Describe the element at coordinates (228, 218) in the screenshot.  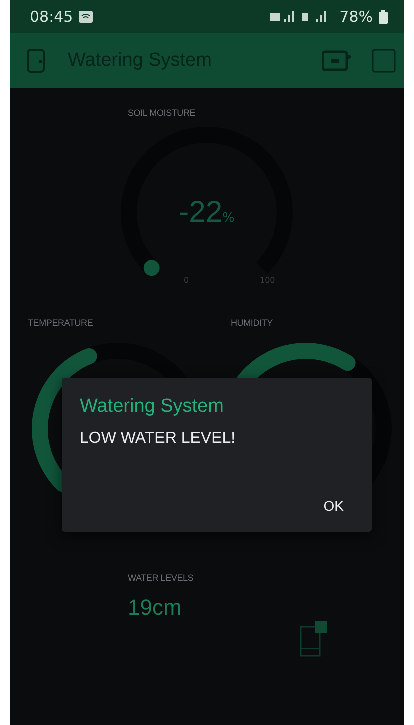
I see `gauge-unit: %` at that location.